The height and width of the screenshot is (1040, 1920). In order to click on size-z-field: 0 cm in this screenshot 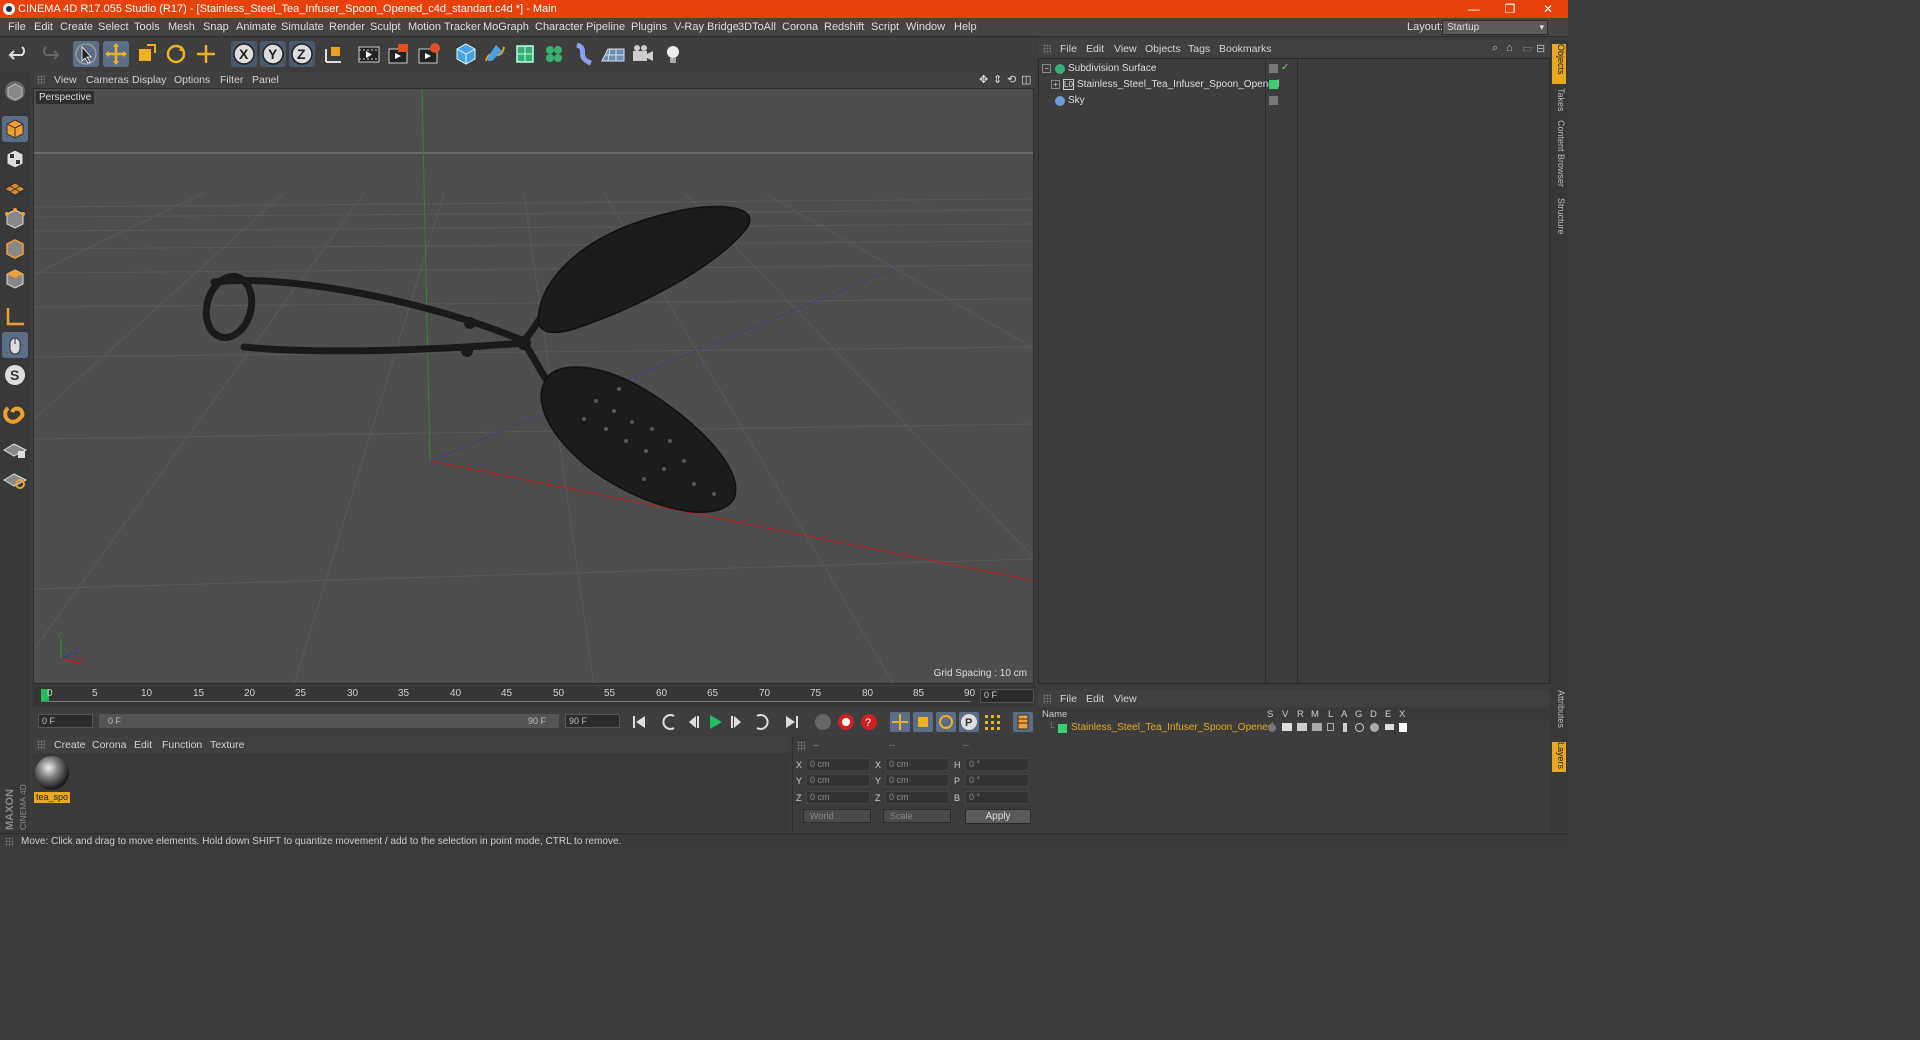, I will do `click(917, 797)`.